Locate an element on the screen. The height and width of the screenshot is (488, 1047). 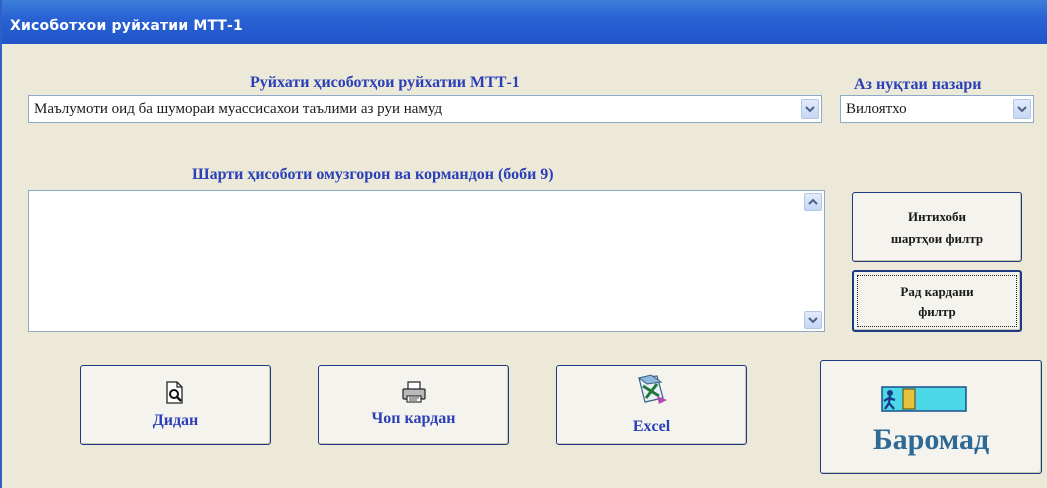
viewpoint-select: Вилоятхо is located at coordinates (937, 109).